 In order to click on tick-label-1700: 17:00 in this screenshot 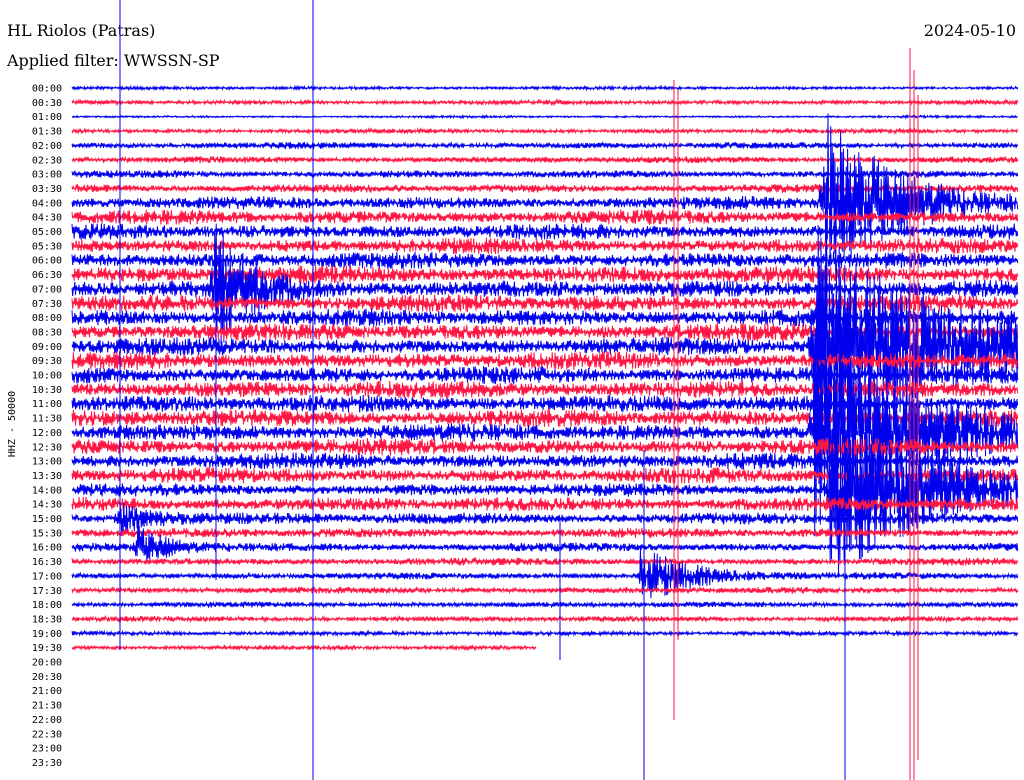, I will do `click(47, 576)`.